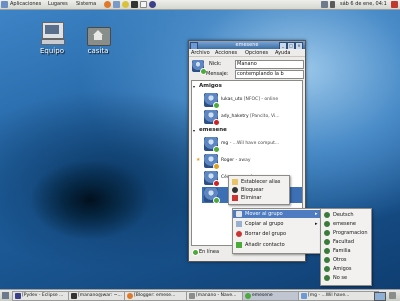 This screenshot has height=301, width=400. Describe the element at coordinates (282, 53) in the screenshot. I see `menu-ayuda: Ayuda` at that location.